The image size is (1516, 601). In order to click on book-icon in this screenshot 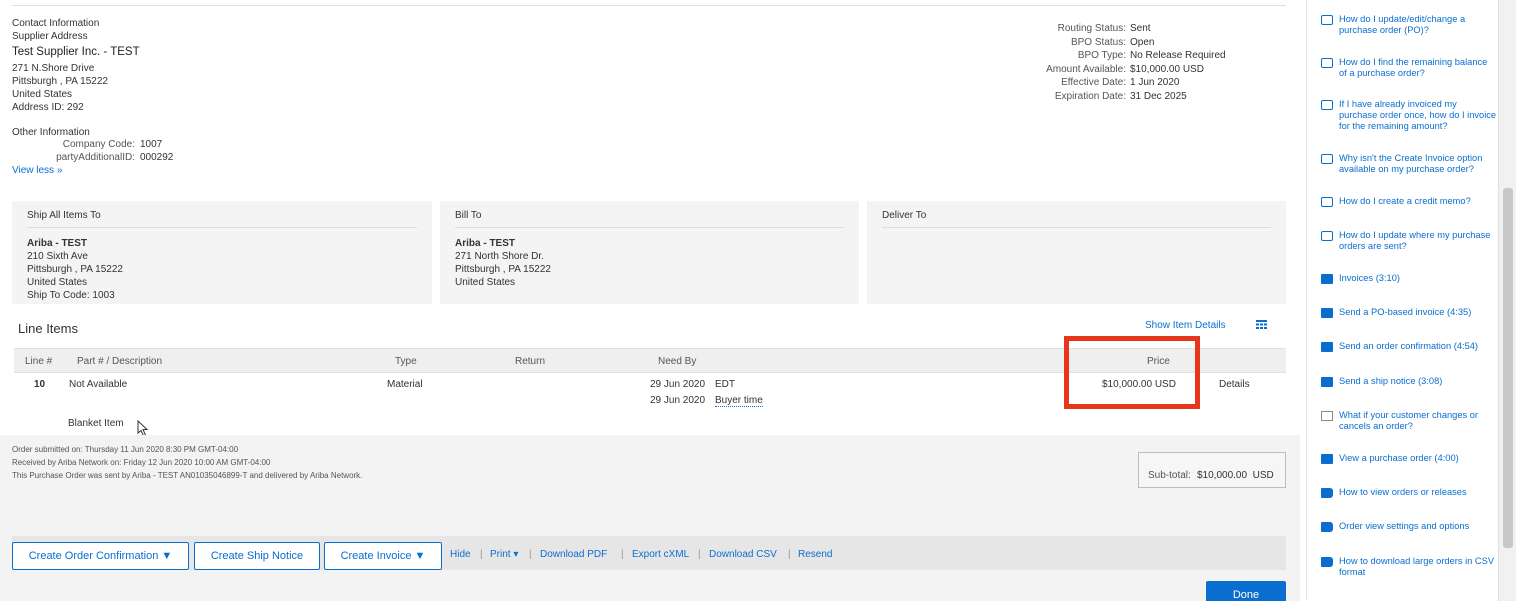, I will do `click(1327, 493)`.